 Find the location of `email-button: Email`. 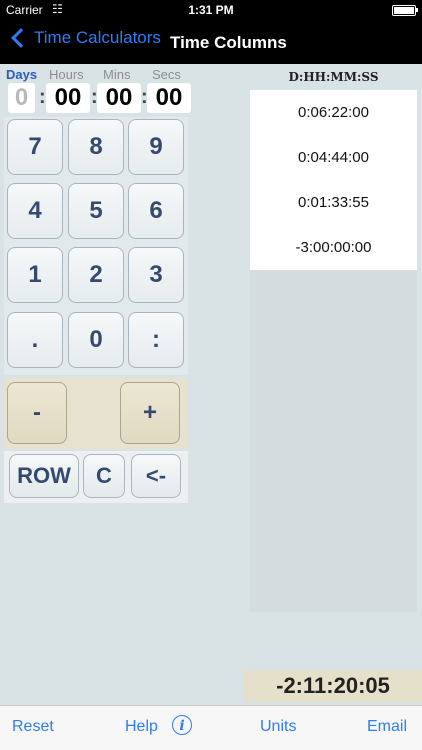

email-button: Email is located at coordinates (387, 727).